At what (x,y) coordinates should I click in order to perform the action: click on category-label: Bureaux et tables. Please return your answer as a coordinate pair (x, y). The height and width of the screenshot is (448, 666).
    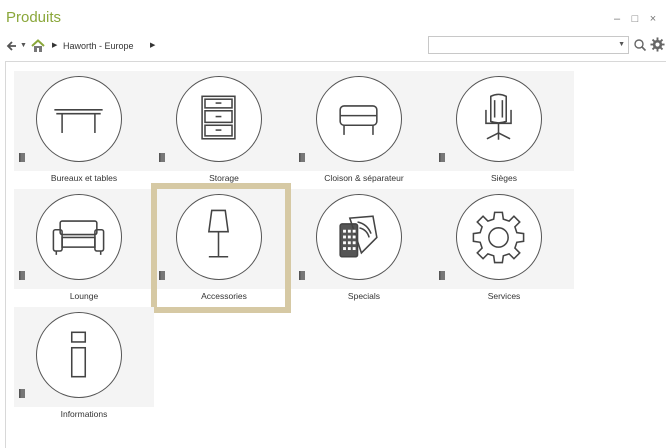
    Looking at the image, I should click on (84, 178).